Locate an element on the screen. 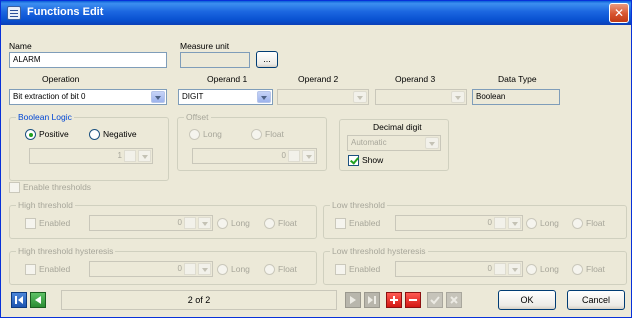 The image size is (632, 318). low-threshold-long-radio is located at coordinates (531, 223).